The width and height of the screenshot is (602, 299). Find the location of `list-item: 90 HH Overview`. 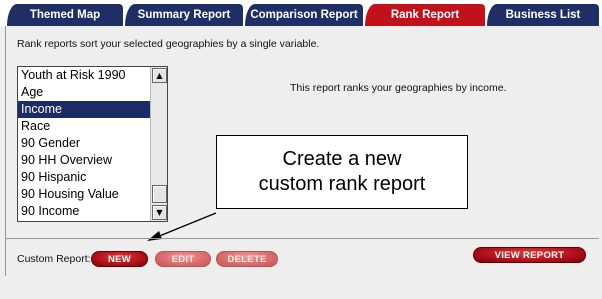

list-item: 90 HH Overview is located at coordinates (84, 160).